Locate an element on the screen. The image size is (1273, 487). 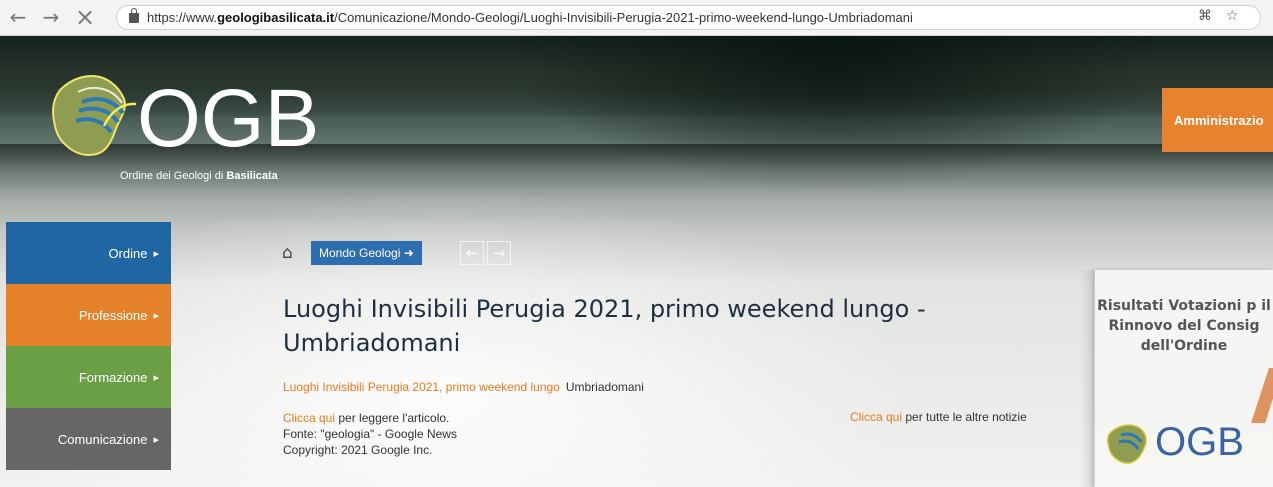
administration-label: Amministrazio is located at coordinates (1219, 120).